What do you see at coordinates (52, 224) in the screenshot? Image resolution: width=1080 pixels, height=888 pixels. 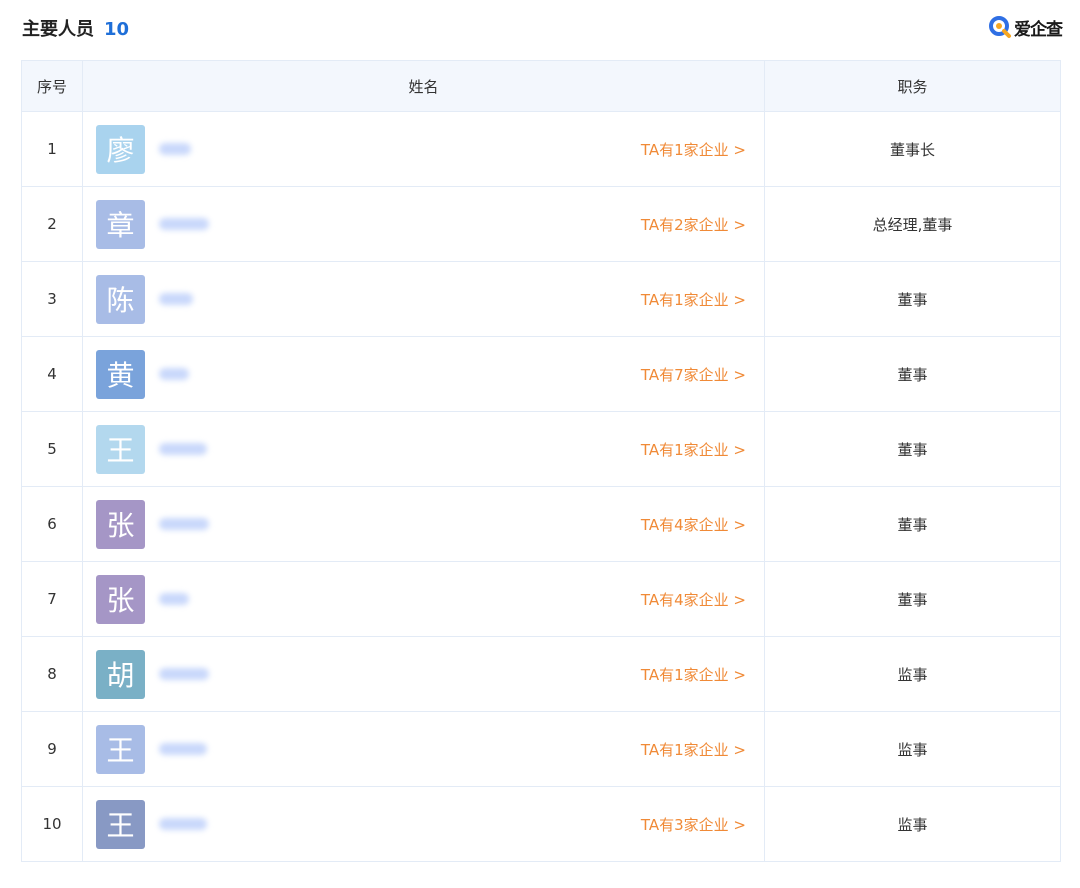 I see `row-index: 2` at bounding box center [52, 224].